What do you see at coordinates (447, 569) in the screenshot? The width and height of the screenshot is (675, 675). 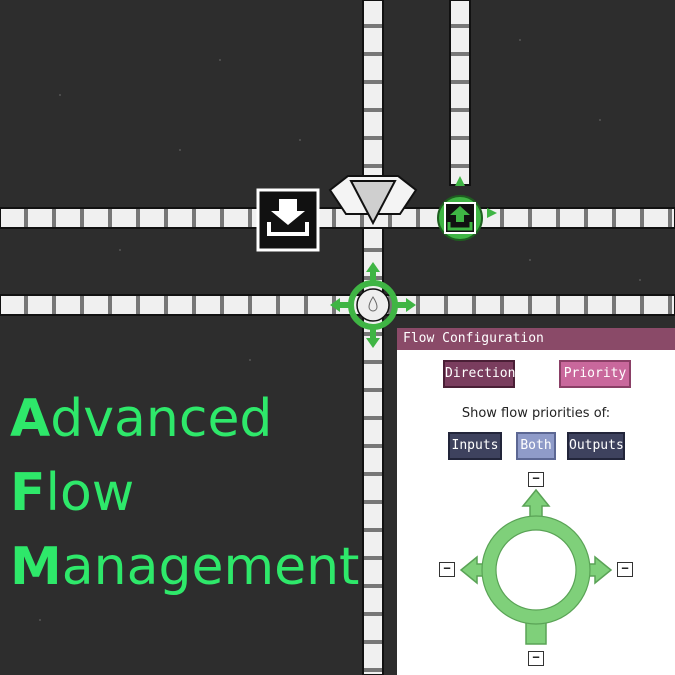 I see `minus-button-left: −` at bounding box center [447, 569].